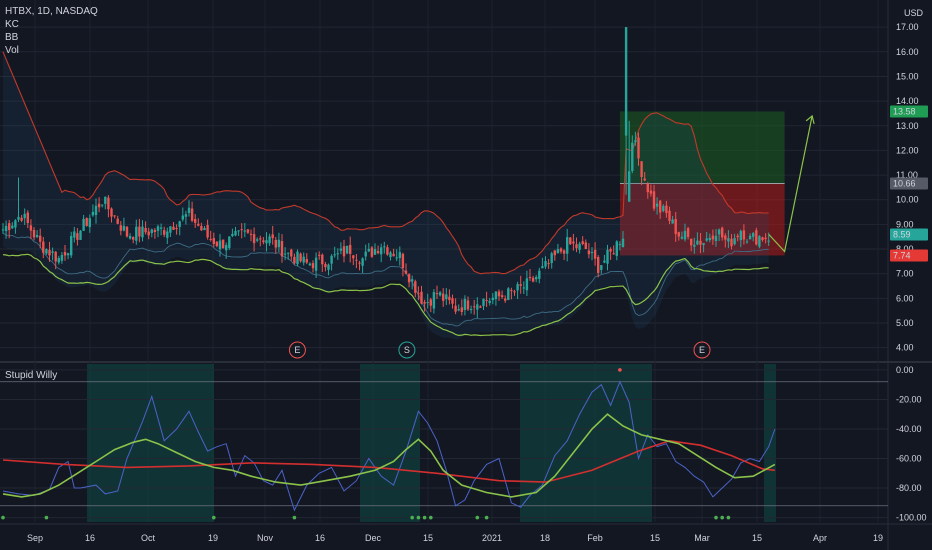 The image size is (932, 550). Describe the element at coordinates (51, 11) in the screenshot. I see `symbol-label: HTBX, 1D, NASDAQ` at that location.